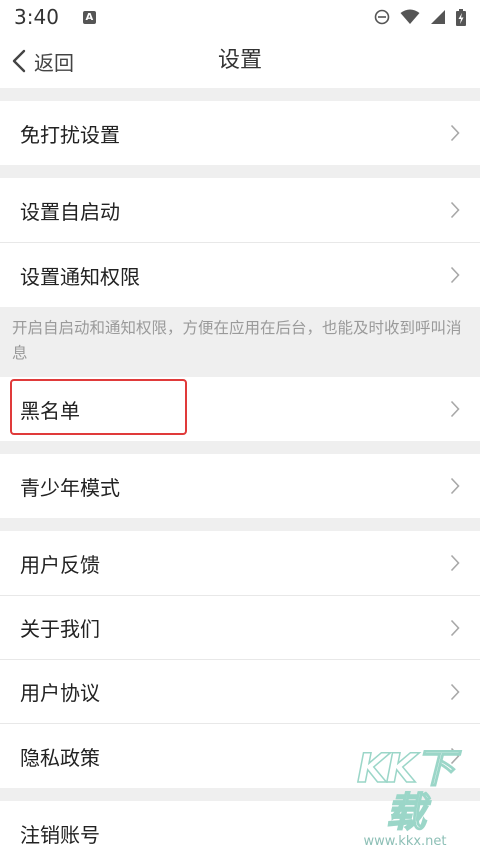  What do you see at coordinates (60, 757) in the screenshot?
I see `row-label: 隐私政策` at bounding box center [60, 757].